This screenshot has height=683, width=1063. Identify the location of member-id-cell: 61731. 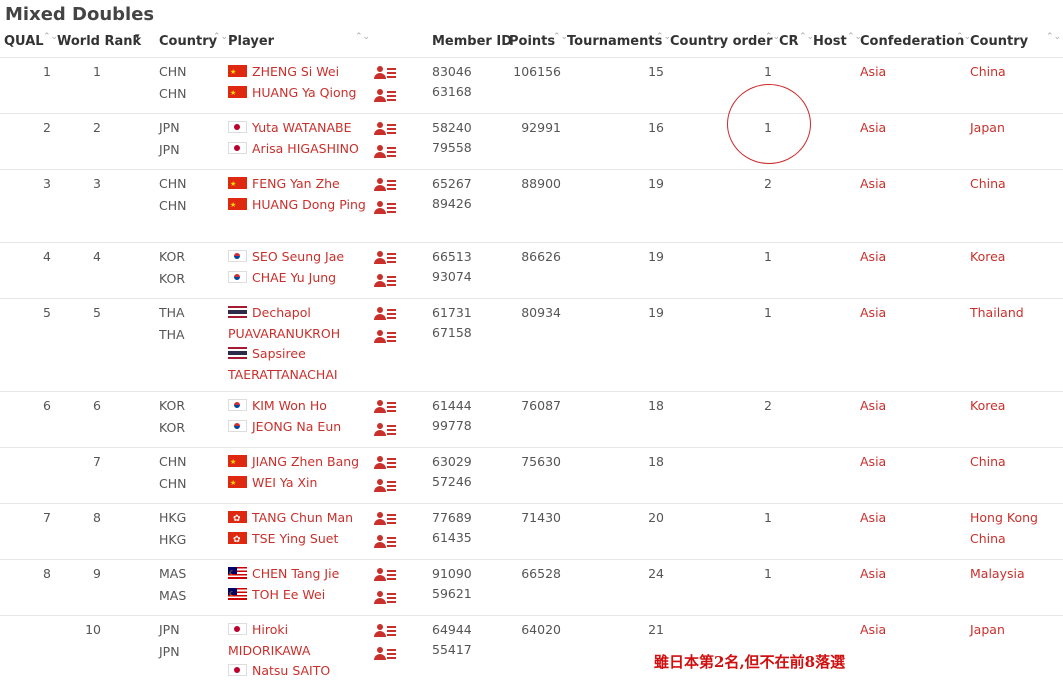
(452, 312).